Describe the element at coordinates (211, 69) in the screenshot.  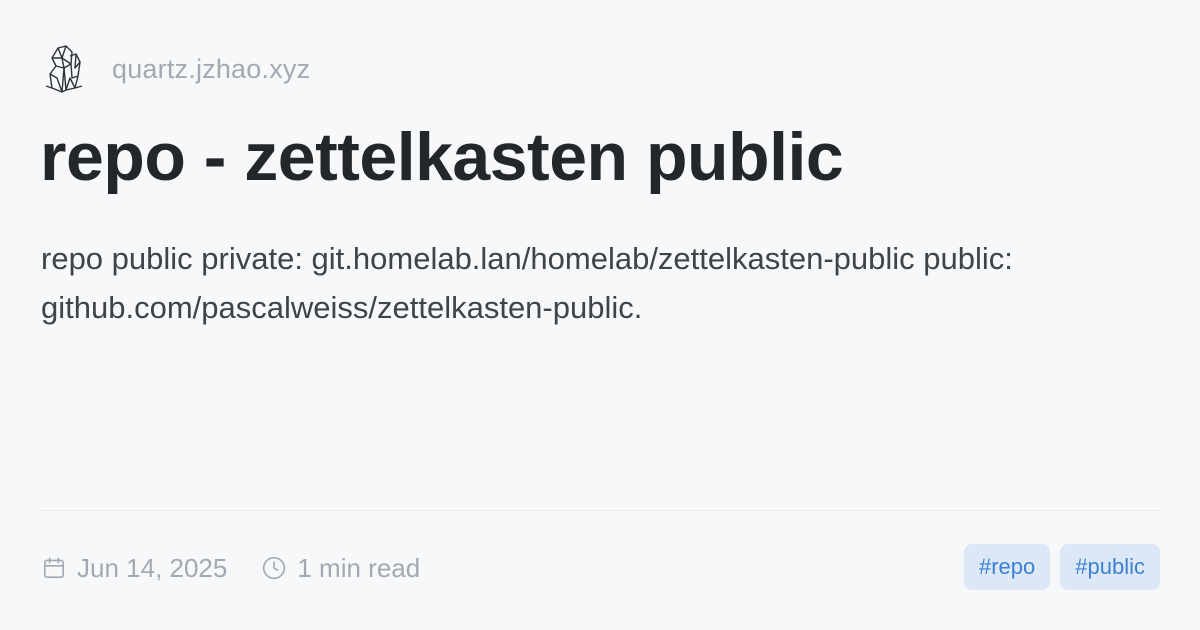
I see `site-domain: quartz.jzhao.xyz` at that location.